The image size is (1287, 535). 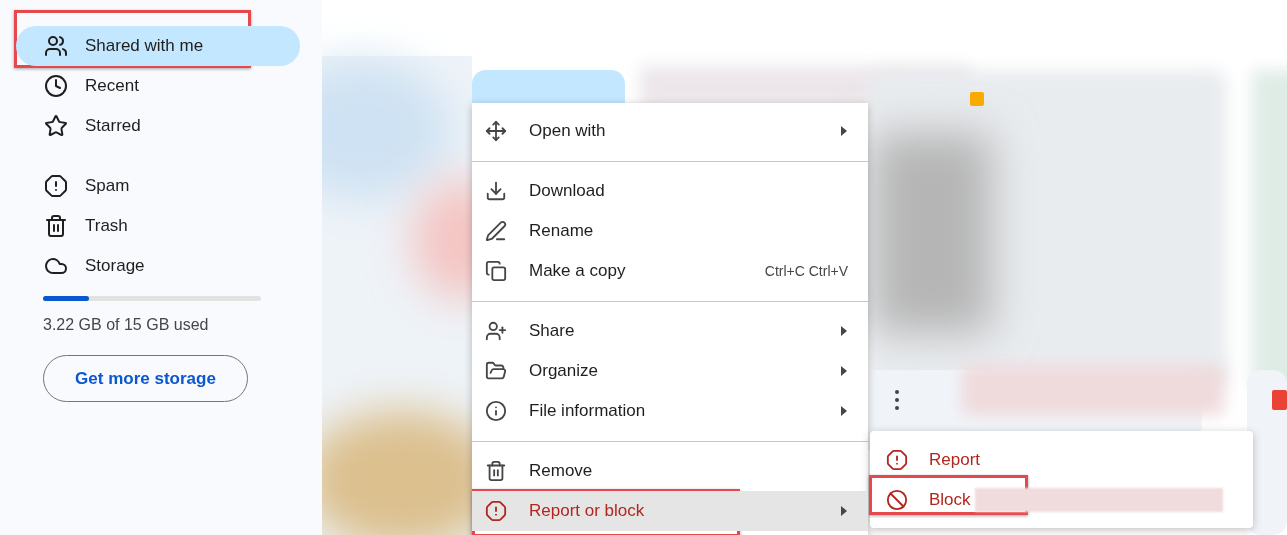 What do you see at coordinates (113, 126) in the screenshot?
I see `sidebar-label: Starred` at bounding box center [113, 126].